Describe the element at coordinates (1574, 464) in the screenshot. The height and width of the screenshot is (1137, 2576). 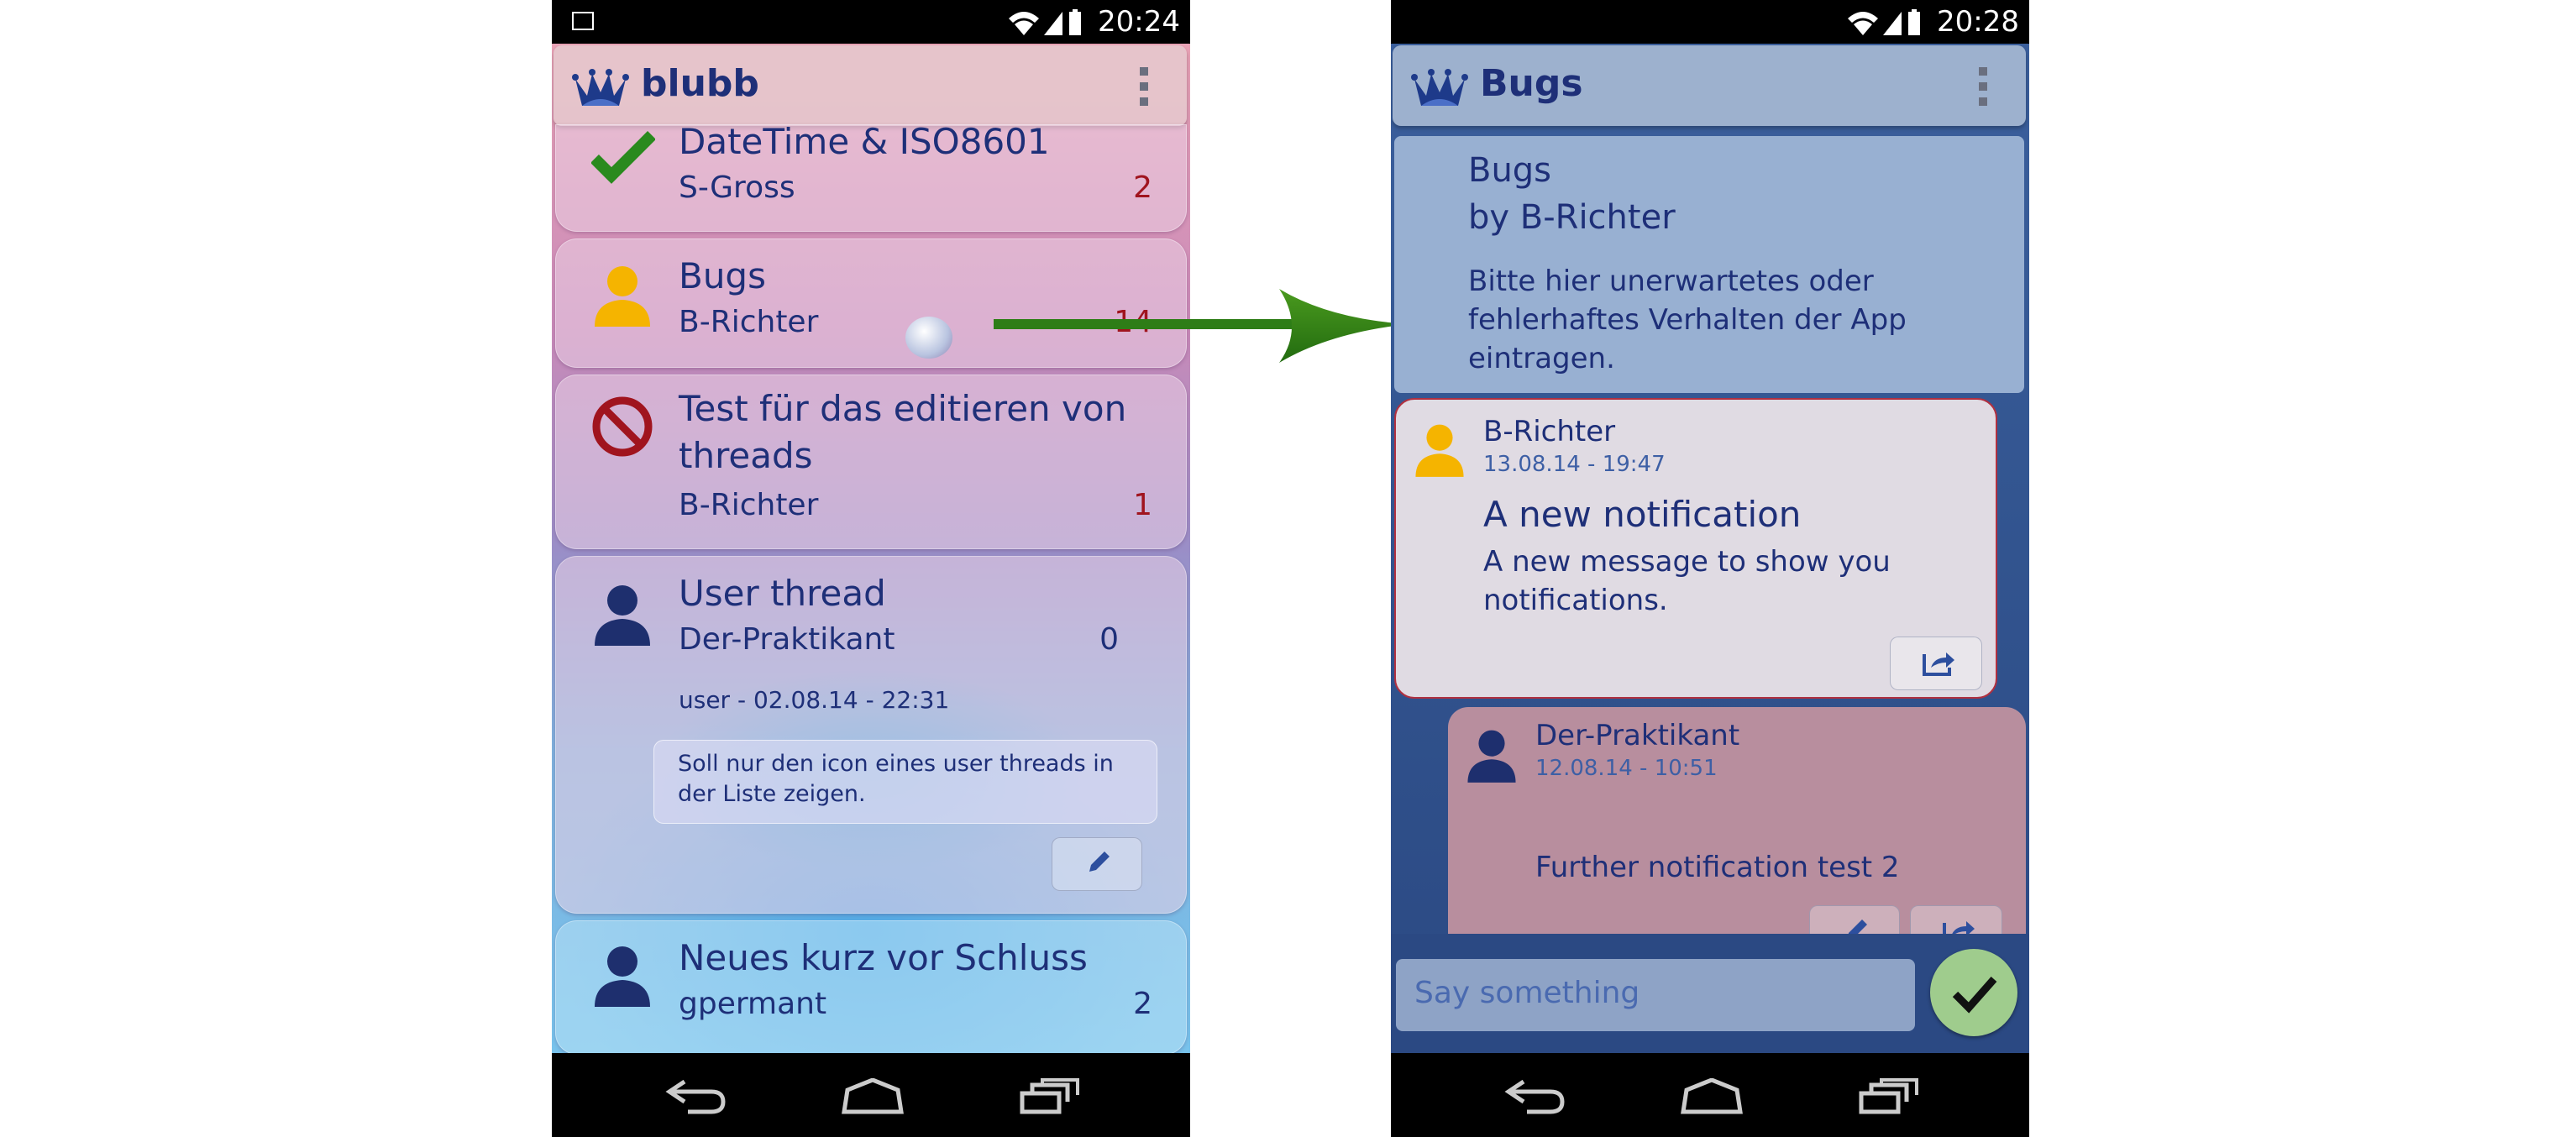
I see `message-date: 13.08.14 - 19:47` at that location.